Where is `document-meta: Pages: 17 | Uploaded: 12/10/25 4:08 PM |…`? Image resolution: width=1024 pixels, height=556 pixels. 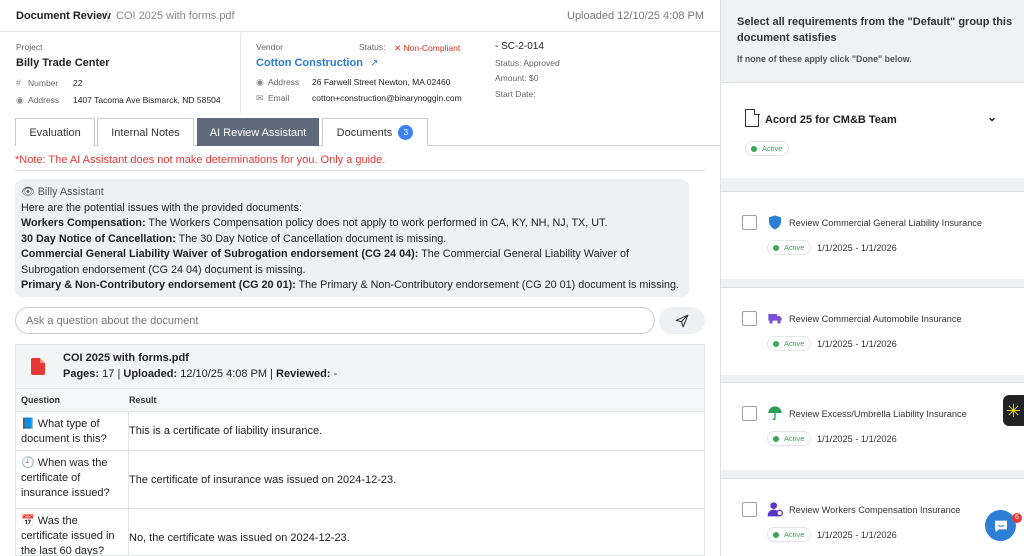
document-meta: Pages: 17 | Uploaded: 12/10/25 4:08 PM |… is located at coordinates (200, 374).